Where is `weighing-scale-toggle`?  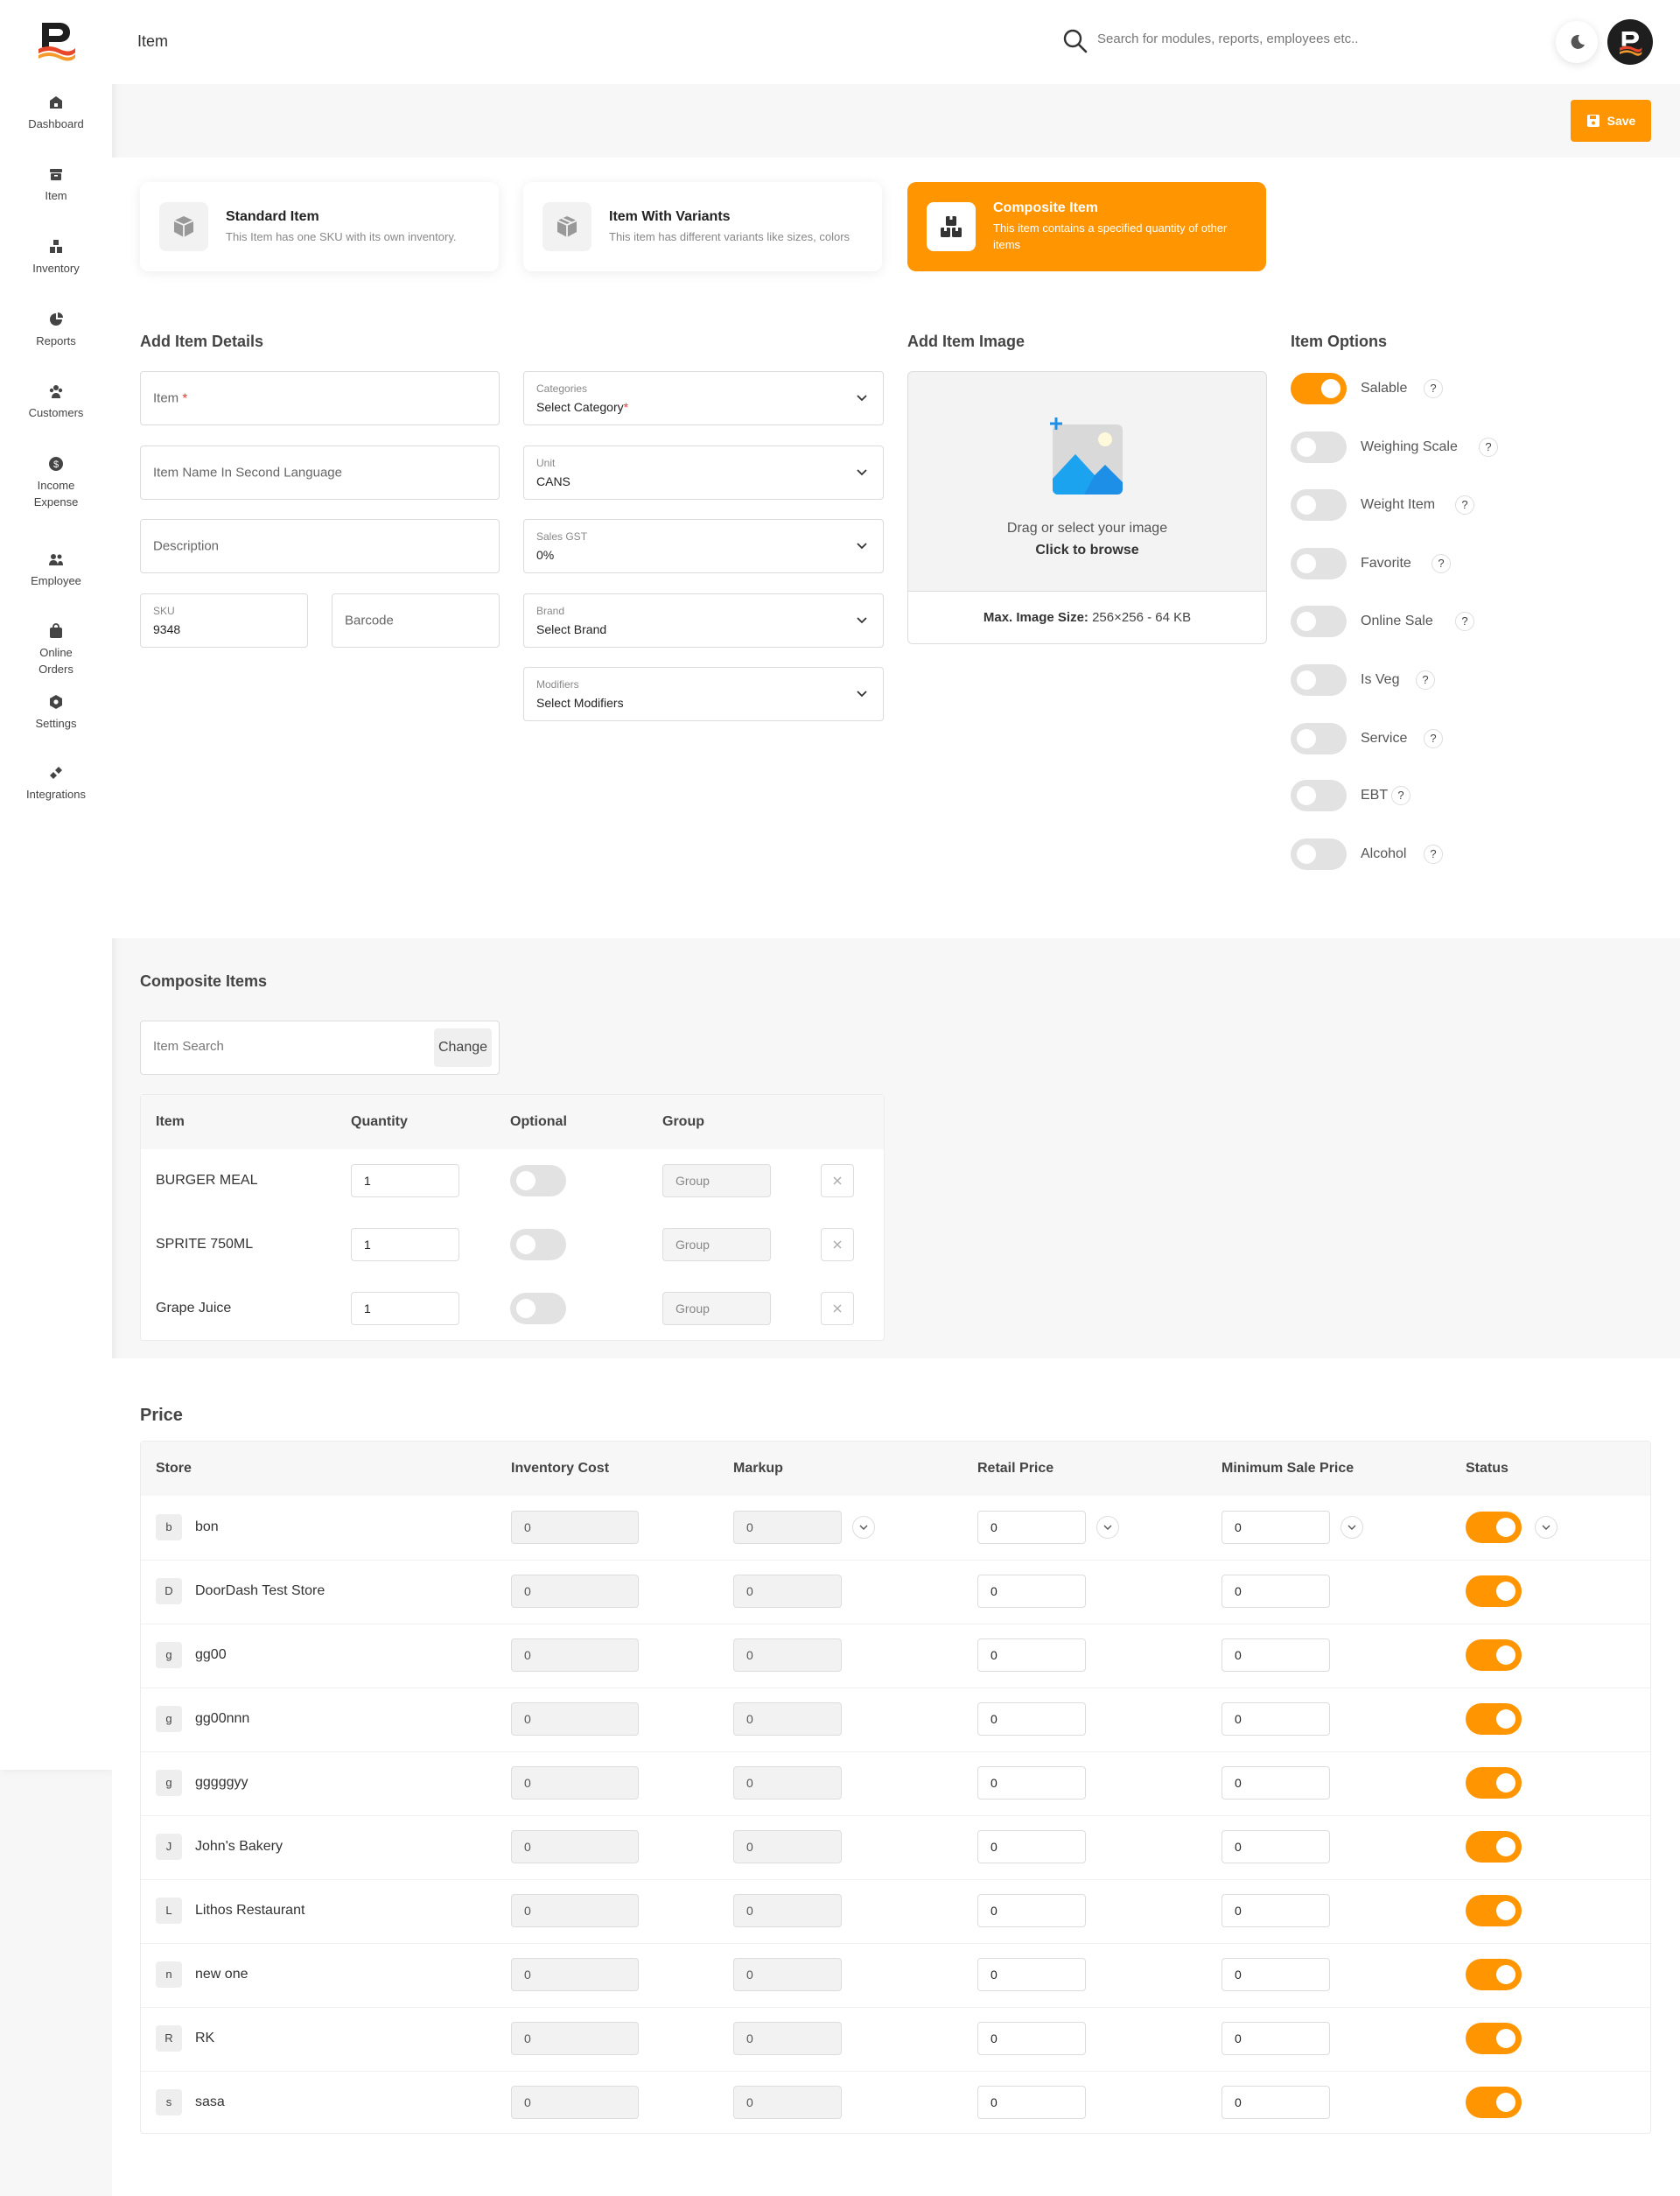 weighing-scale-toggle is located at coordinates (1319, 447).